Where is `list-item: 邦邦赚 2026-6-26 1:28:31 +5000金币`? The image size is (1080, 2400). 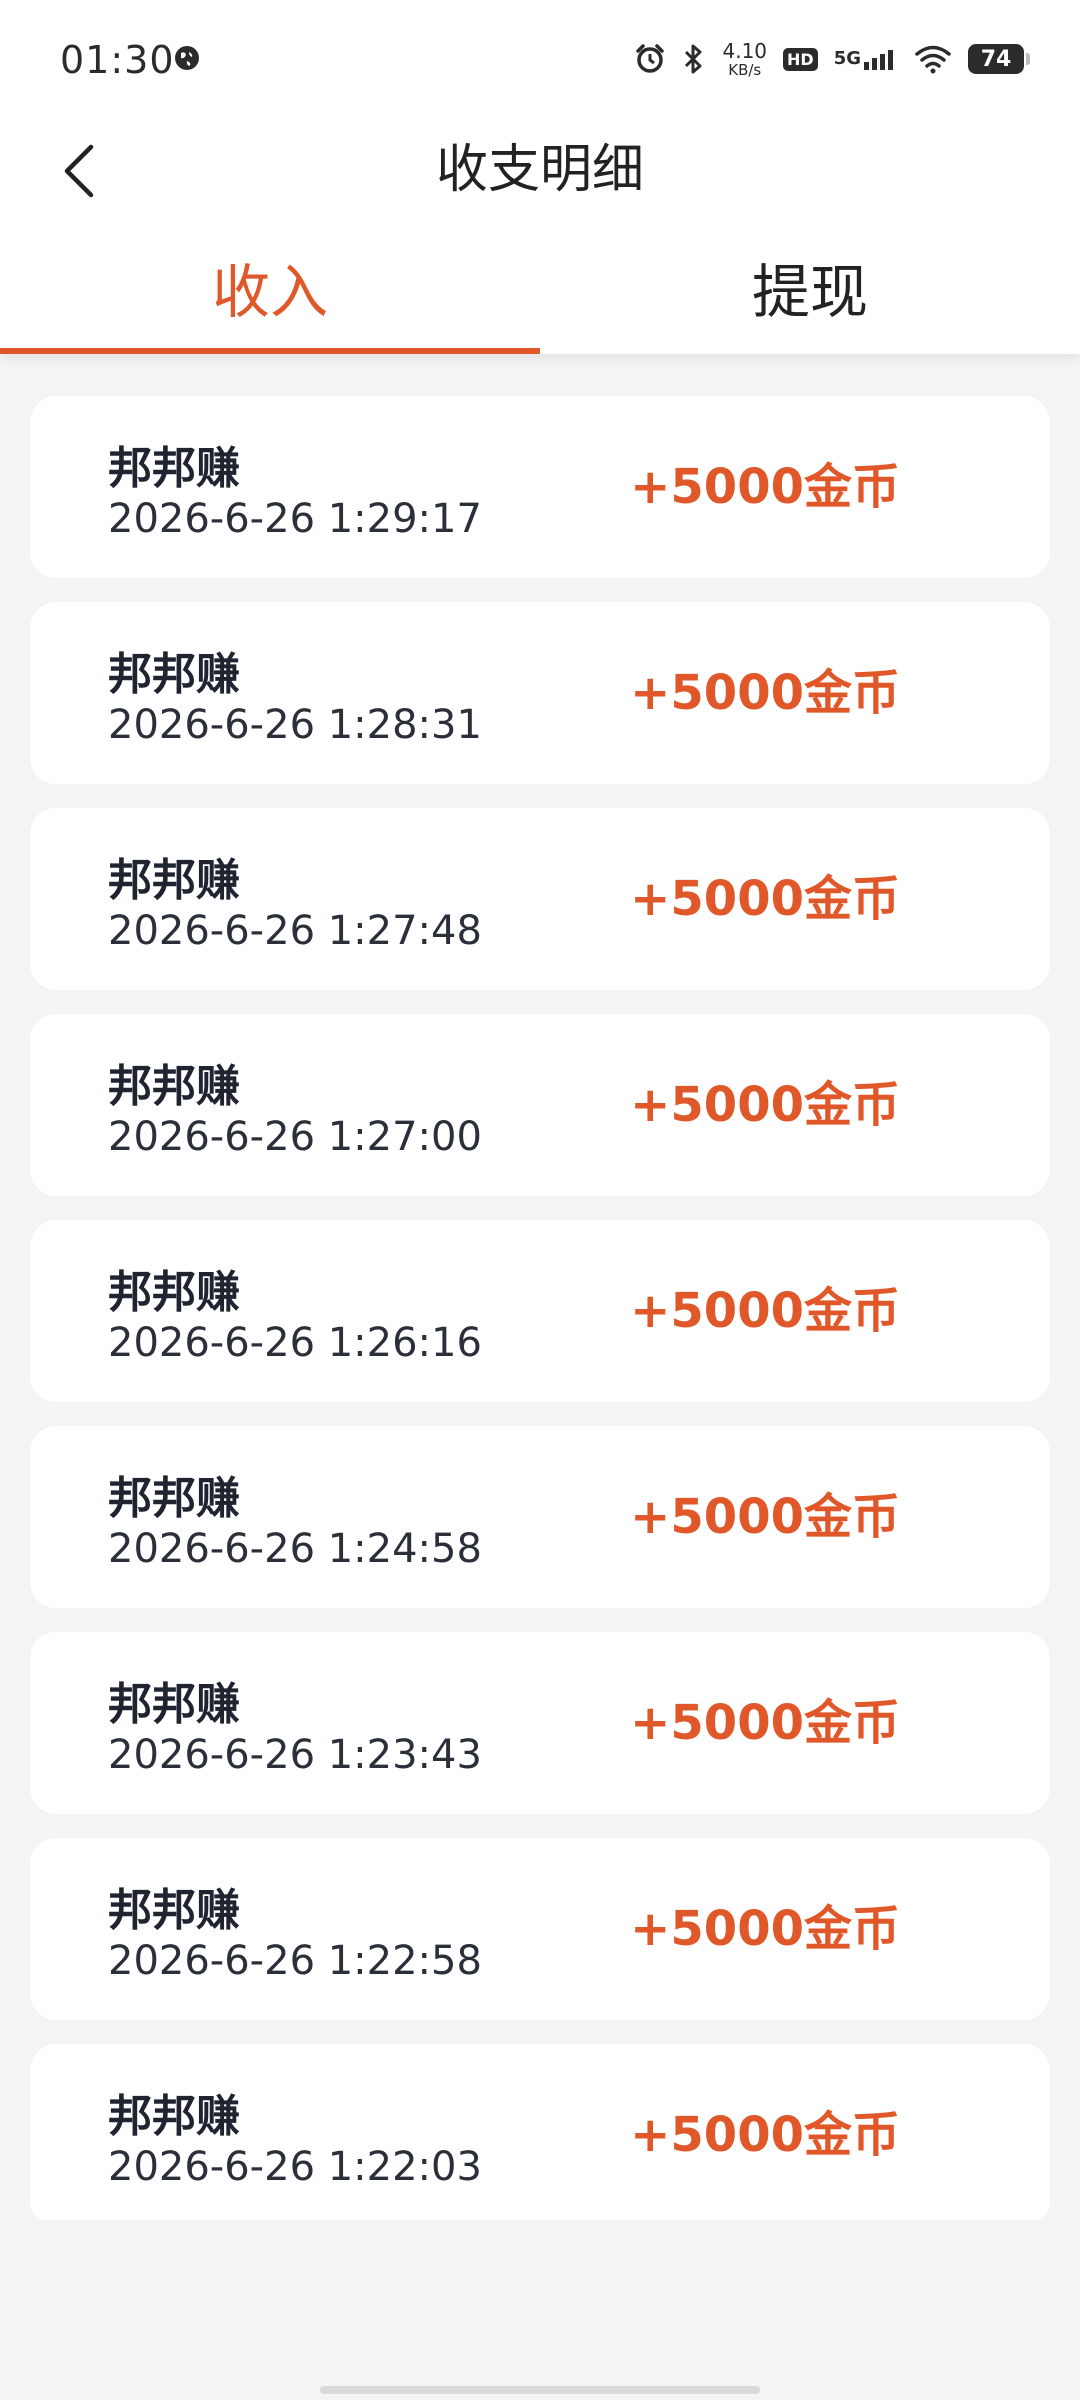 list-item: 邦邦赚 2026-6-26 1:28:31 +5000金币 is located at coordinates (540, 693).